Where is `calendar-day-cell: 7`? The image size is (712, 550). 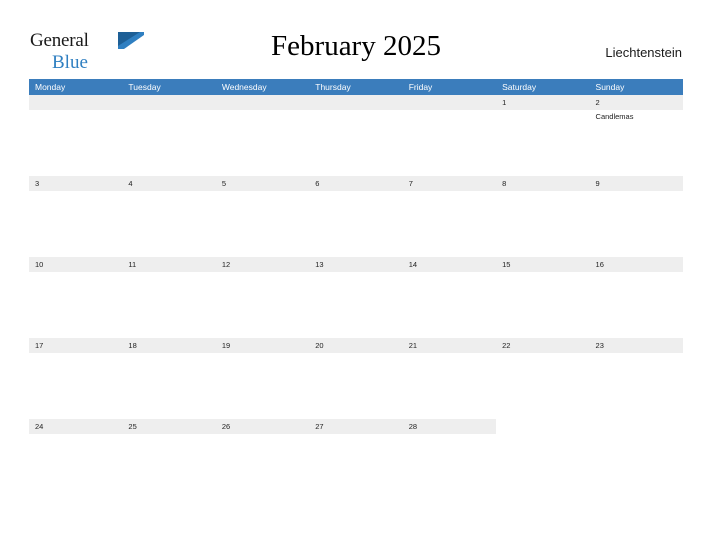
calendar-day-cell: 7 is located at coordinates (449, 216).